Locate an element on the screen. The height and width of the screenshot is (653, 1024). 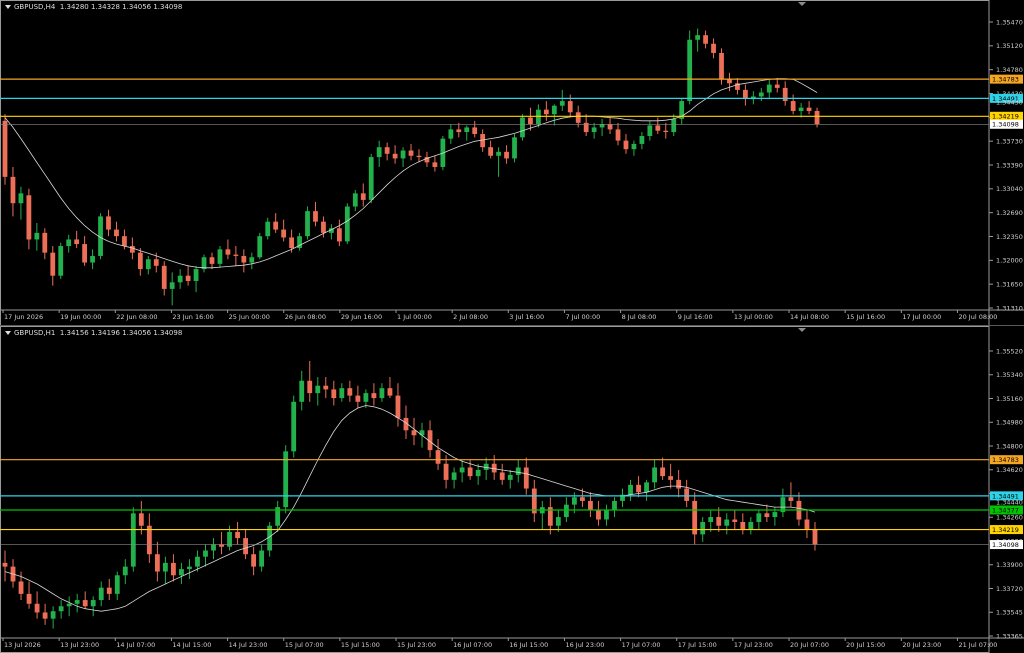
shift-marker-icon is located at coordinates (802, 330).